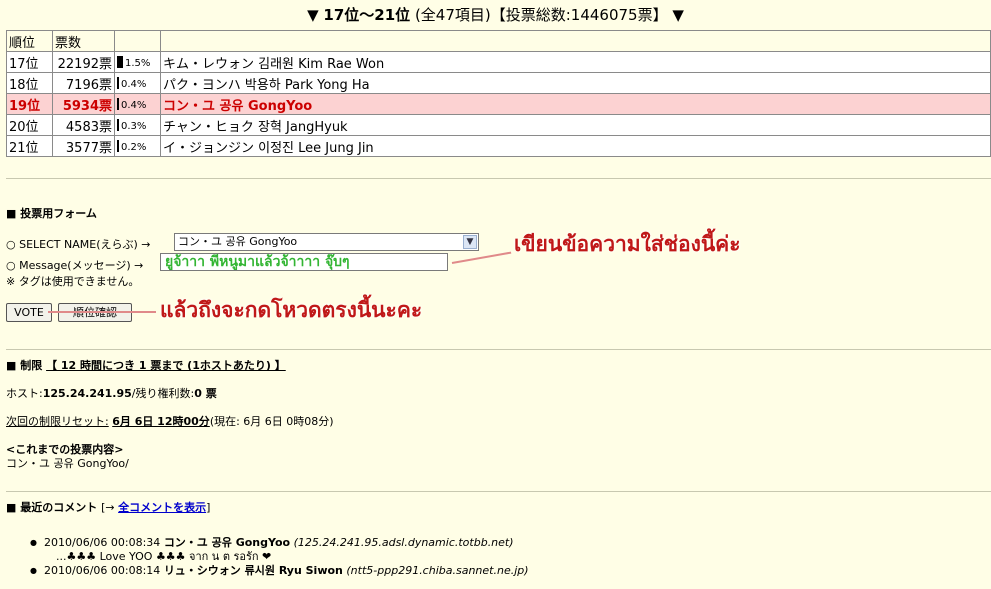 This screenshot has width=991, height=589. I want to click on votes-cell: 22192票, so click(83, 62).